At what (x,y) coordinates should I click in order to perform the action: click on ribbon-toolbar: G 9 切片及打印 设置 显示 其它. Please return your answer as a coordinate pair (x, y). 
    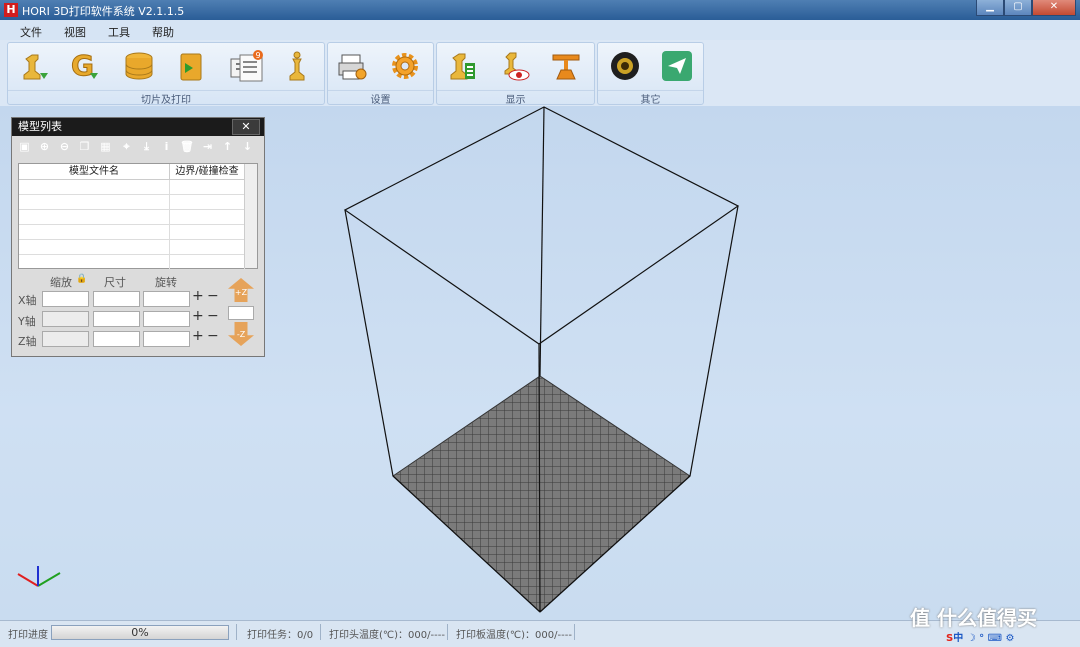
    Looking at the image, I should click on (540, 73).